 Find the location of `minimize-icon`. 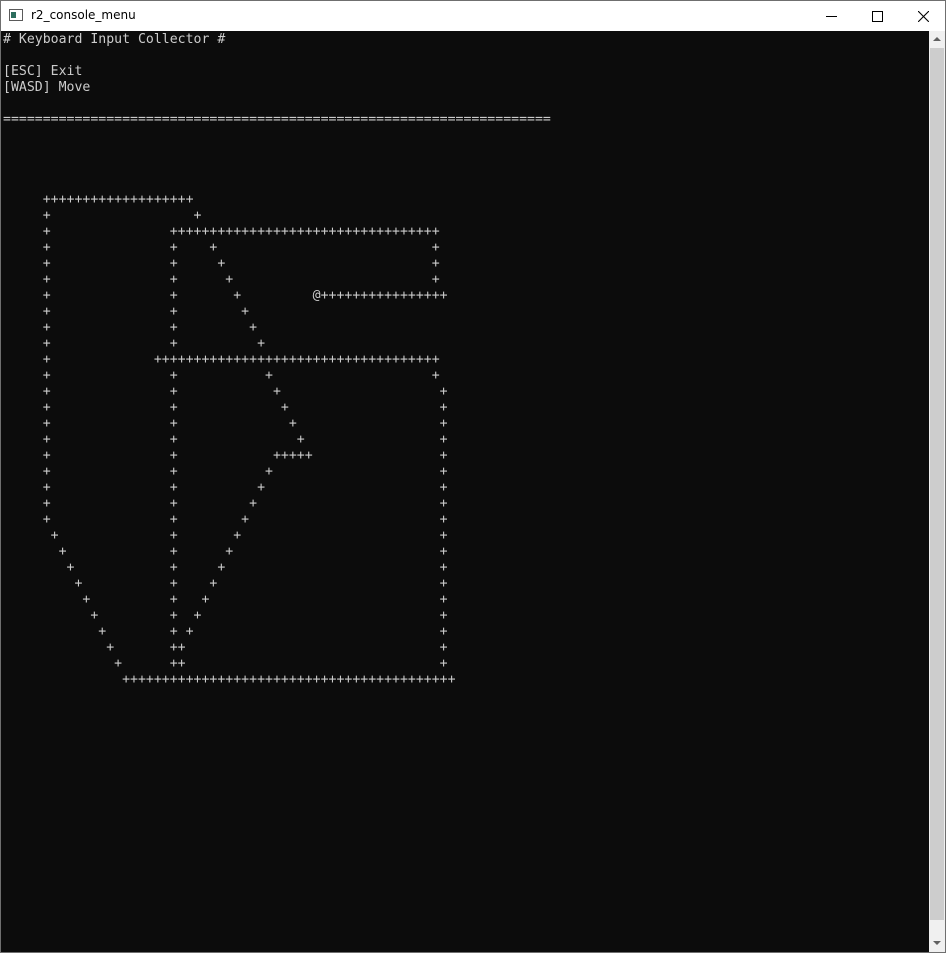

minimize-icon is located at coordinates (831, 16).